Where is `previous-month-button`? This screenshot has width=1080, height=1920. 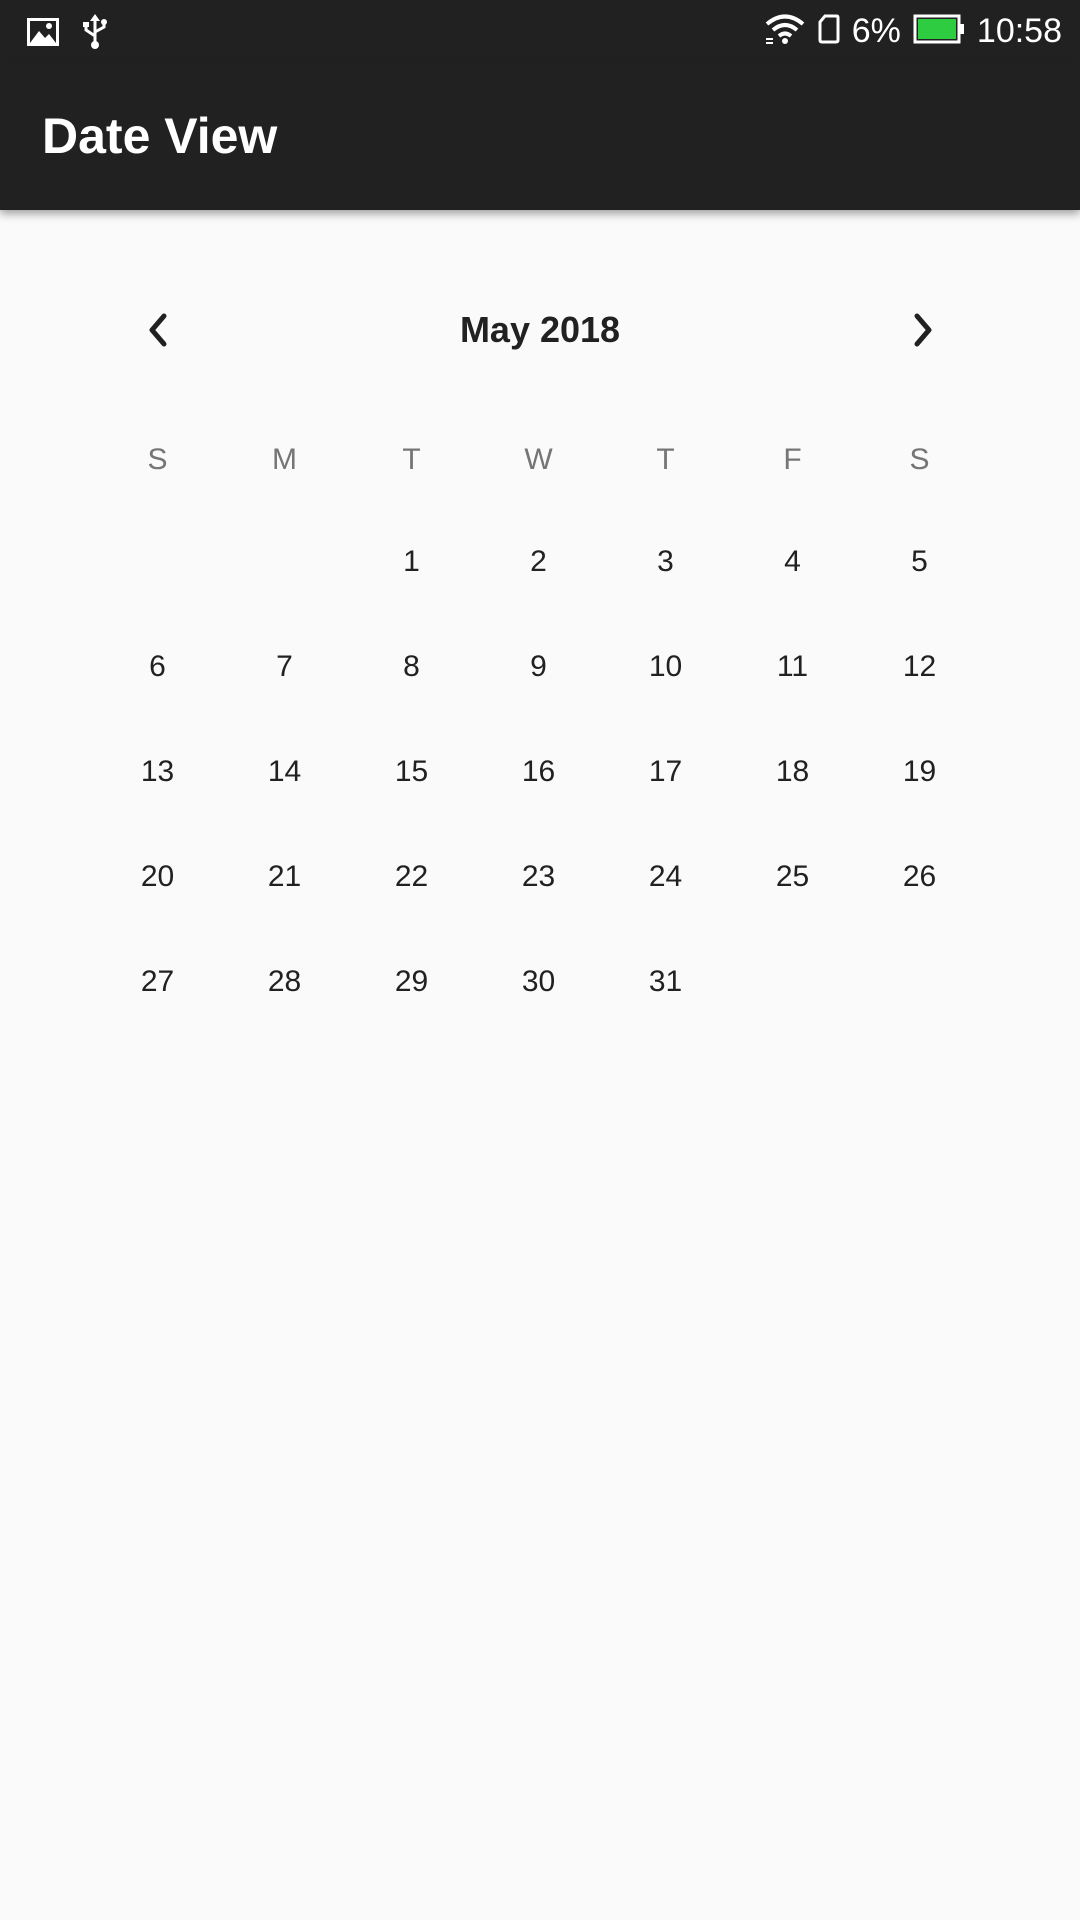 previous-month-button is located at coordinates (158, 330).